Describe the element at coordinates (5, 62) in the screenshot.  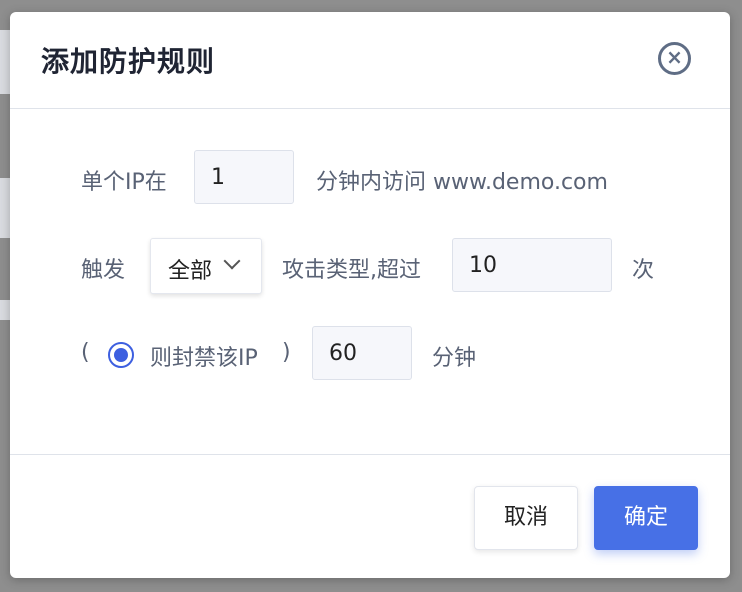
I see `backdrop-panel-top` at that location.